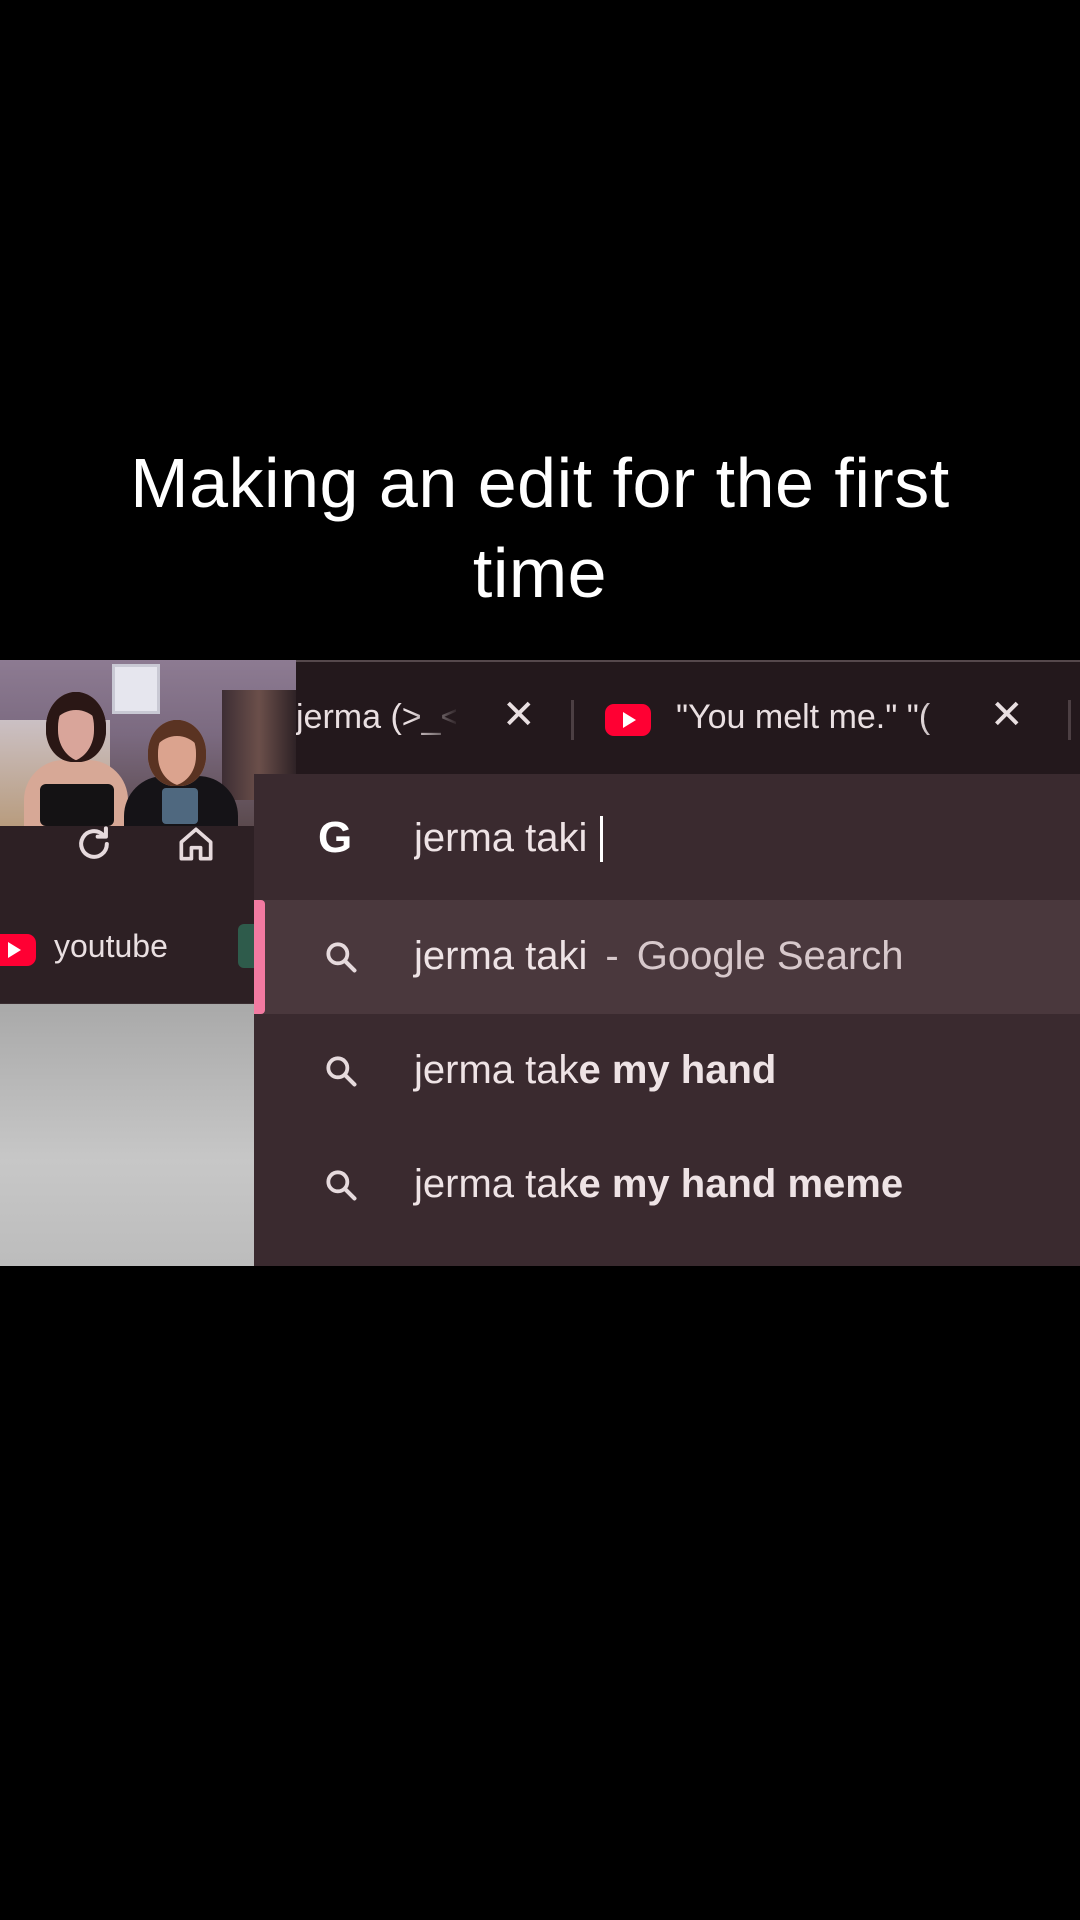  What do you see at coordinates (196, 844) in the screenshot?
I see `home-icon` at bounding box center [196, 844].